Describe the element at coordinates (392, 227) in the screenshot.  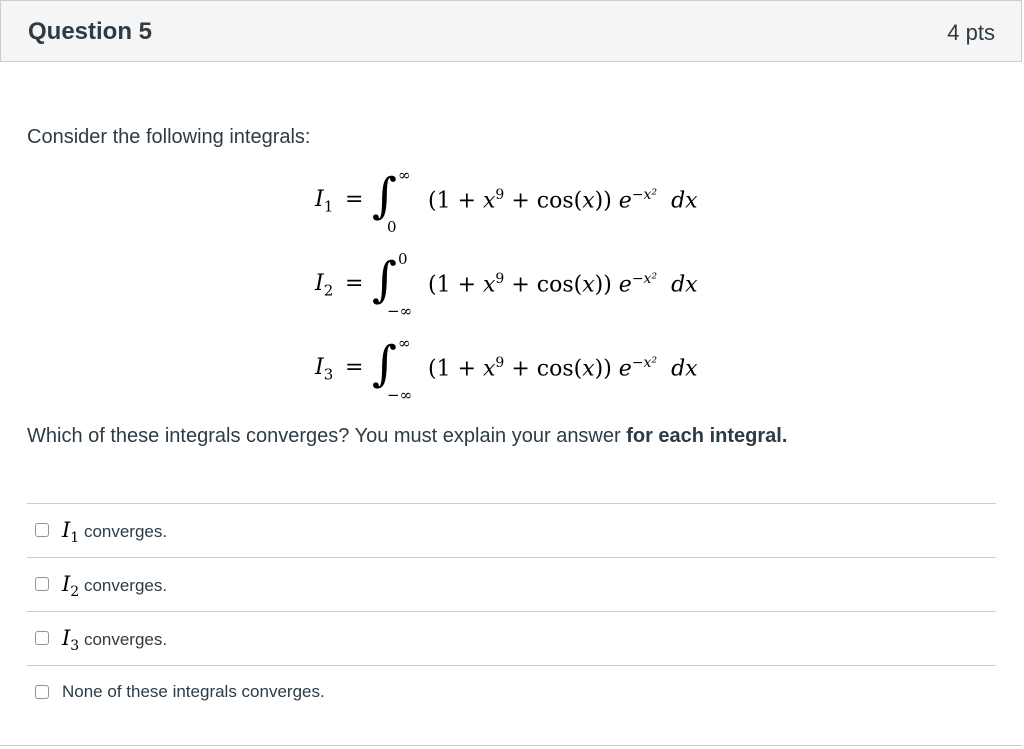
I see `lower-limit: 0` at that location.